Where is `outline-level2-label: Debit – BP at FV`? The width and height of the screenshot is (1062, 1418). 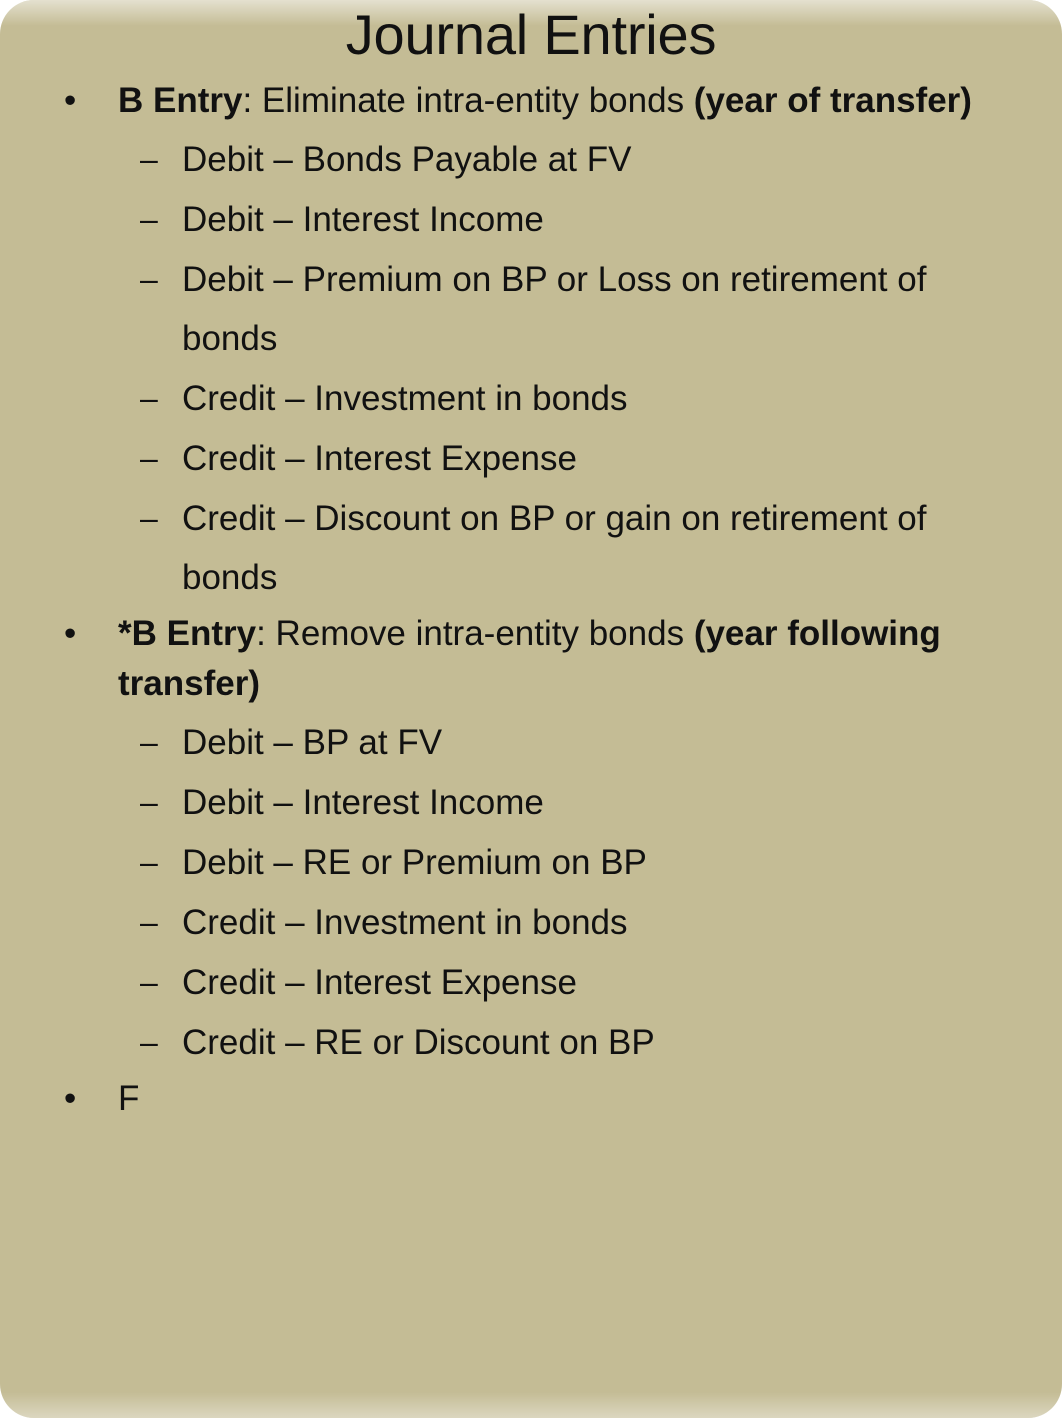 outline-level2-label: Debit – BP at FV is located at coordinates (312, 742).